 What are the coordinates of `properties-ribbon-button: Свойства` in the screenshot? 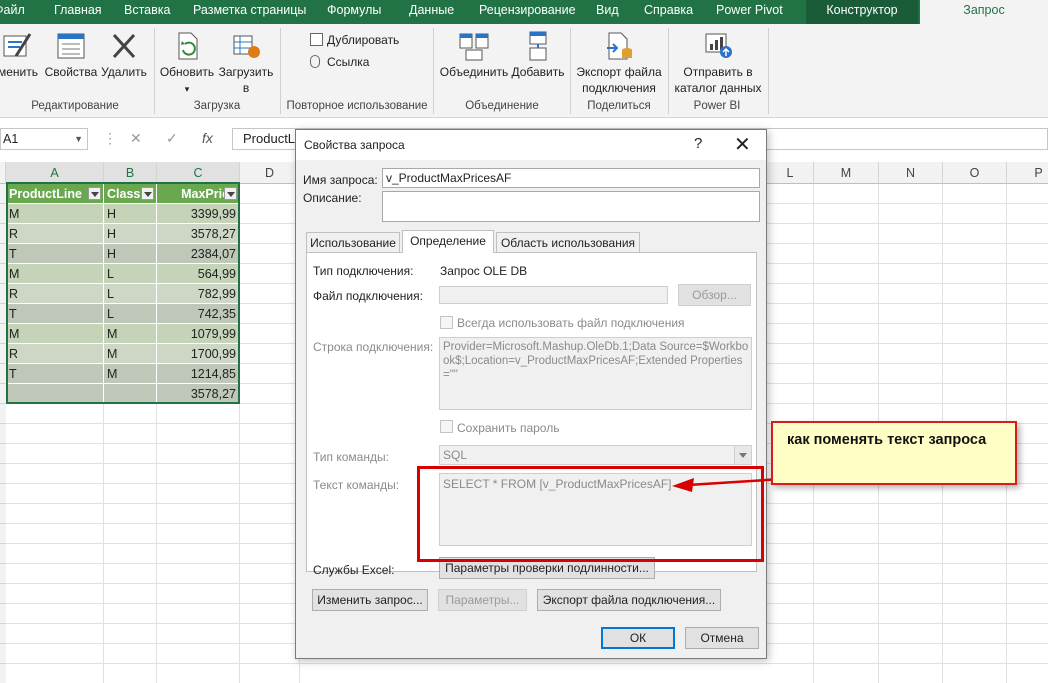 It's located at (71, 55).